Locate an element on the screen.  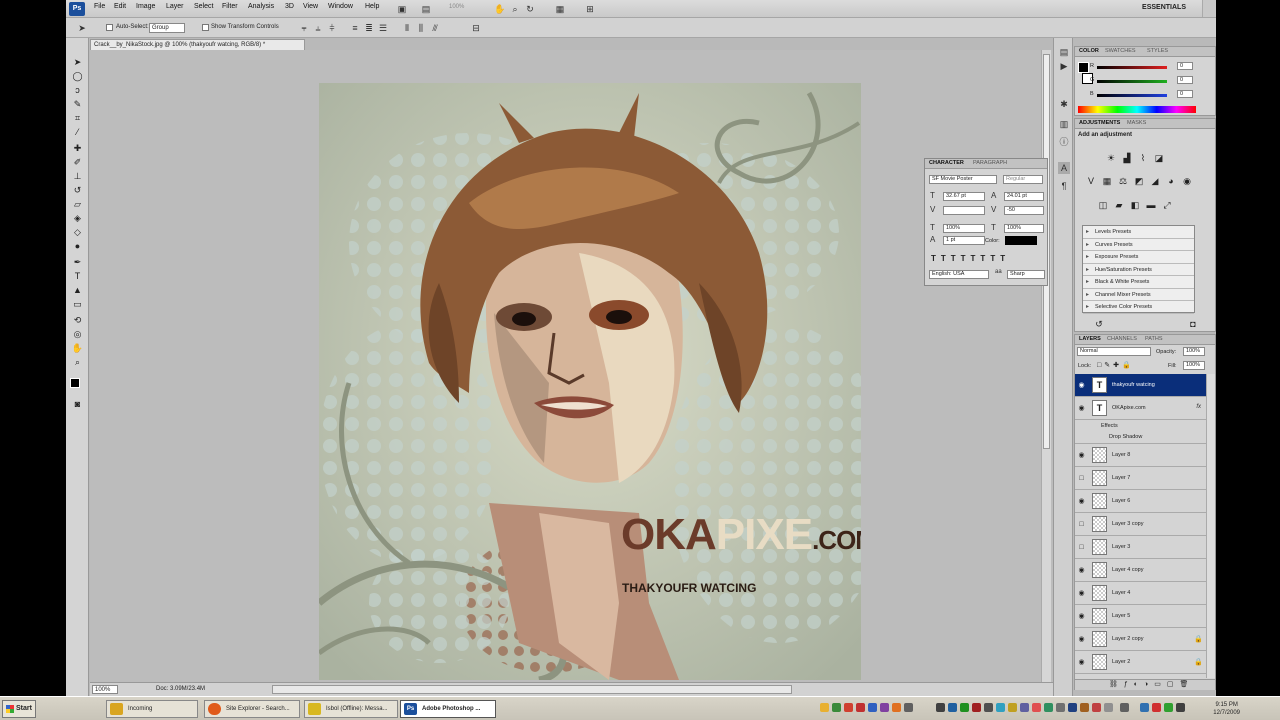
channel-b-value: 0 is located at coordinates (1185, 94).